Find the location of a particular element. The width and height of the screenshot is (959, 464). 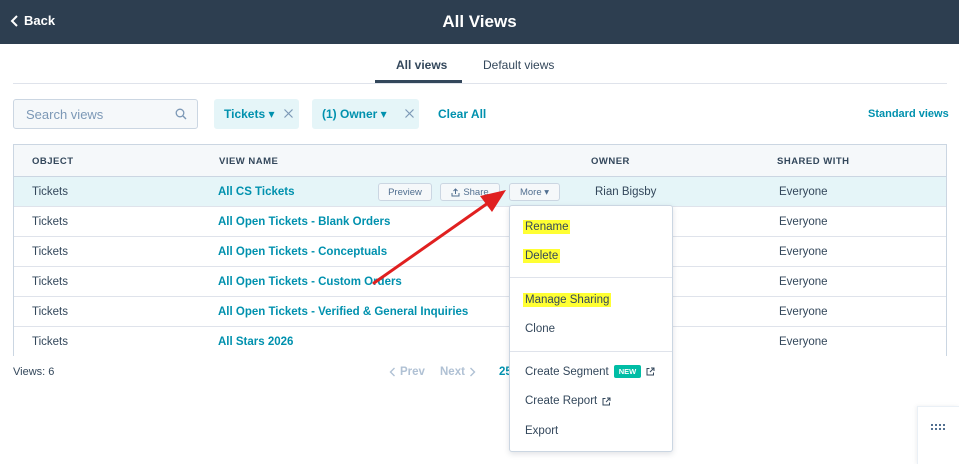

search-input is located at coordinates (89, 114).